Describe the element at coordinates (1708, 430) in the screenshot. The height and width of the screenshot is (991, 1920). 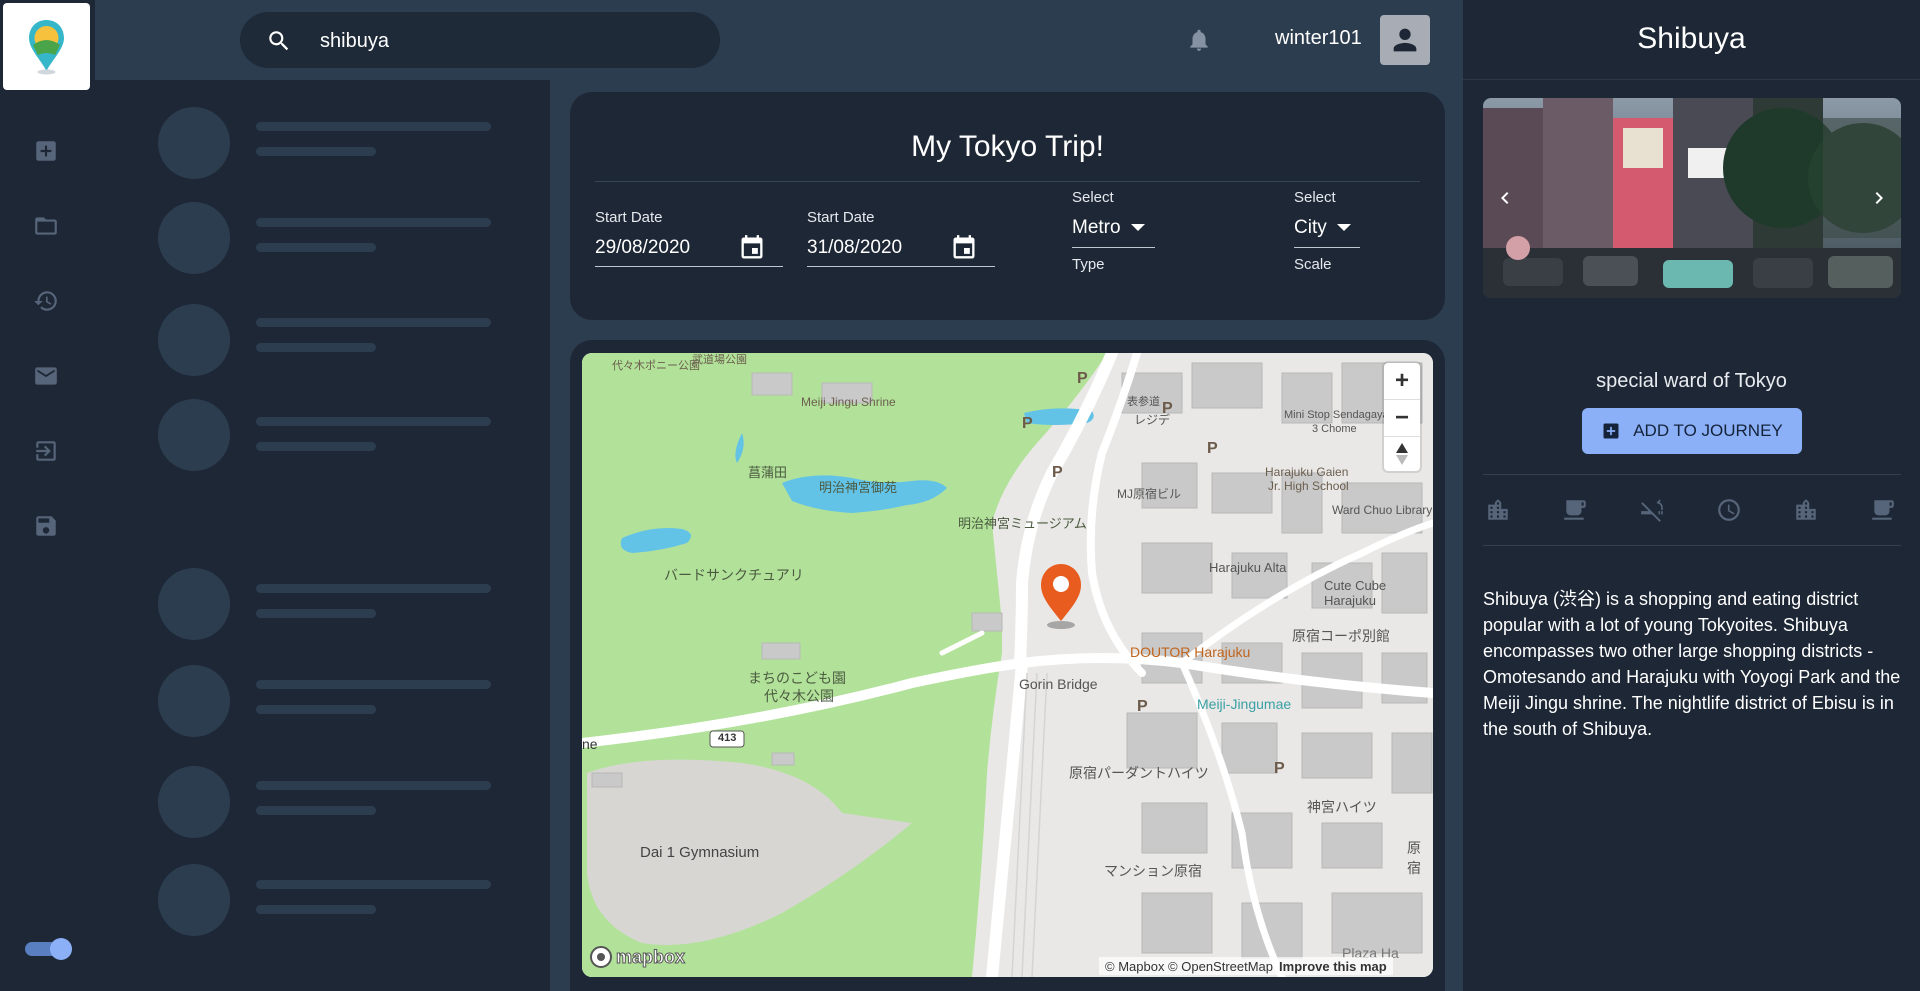
I see `add-to-journey-label: ADD TO JOURNEY` at that location.